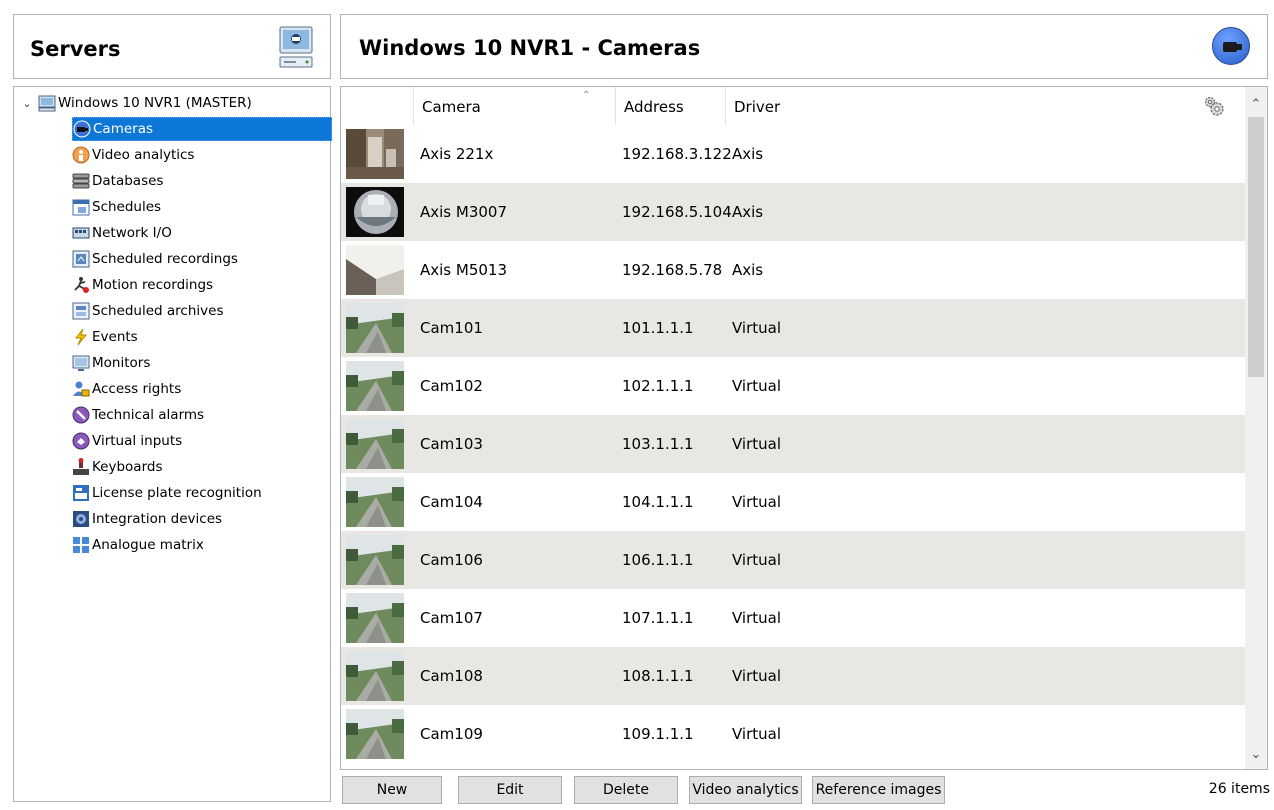 The image size is (1274, 810). Describe the element at coordinates (793, 676) in the screenshot. I see `table-row: Cam108 108.1.1.1 Virtual` at that location.